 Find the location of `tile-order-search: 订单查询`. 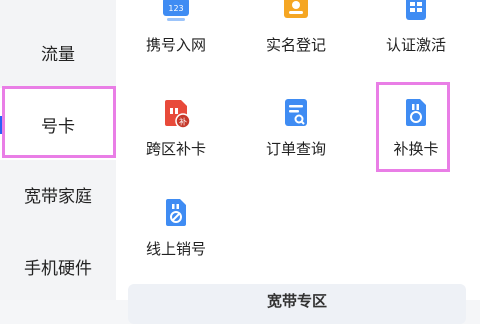

tile-order-search: 订单查询 is located at coordinates (296, 140).